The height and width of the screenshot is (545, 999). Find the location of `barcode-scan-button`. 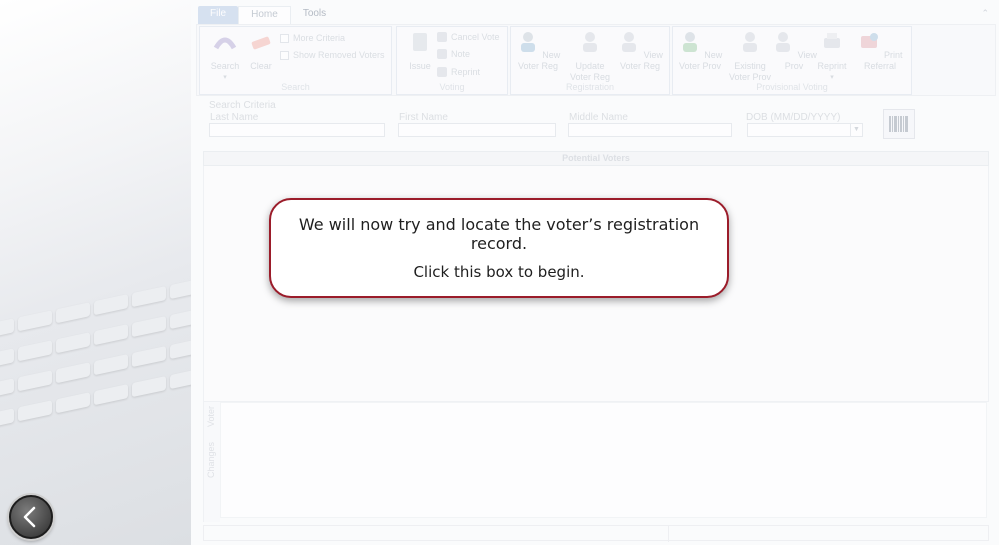

barcode-scan-button is located at coordinates (899, 124).